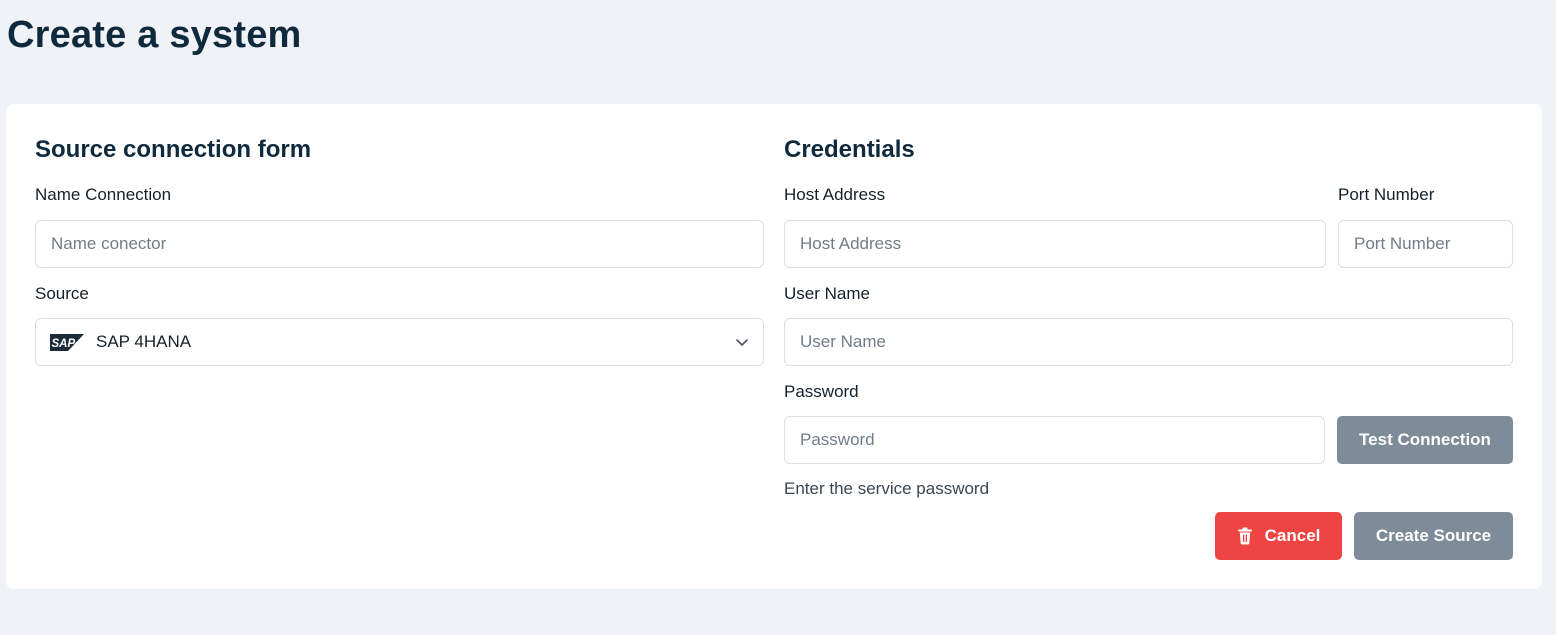  What do you see at coordinates (1055, 244) in the screenshot?
I see `host-address-input` at bounding box center [1055, 244].